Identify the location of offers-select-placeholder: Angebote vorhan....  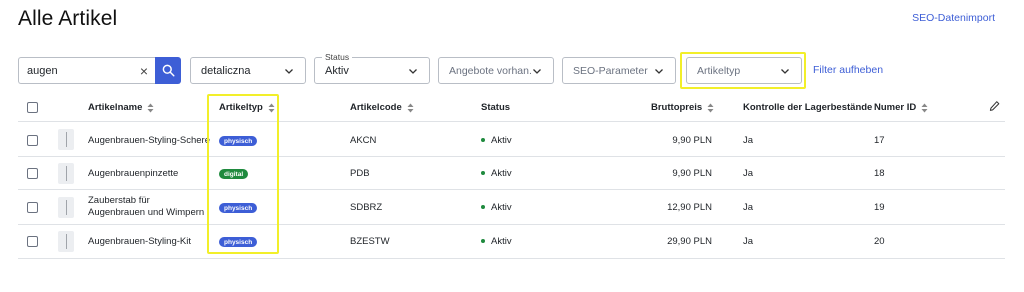
(490, 70).